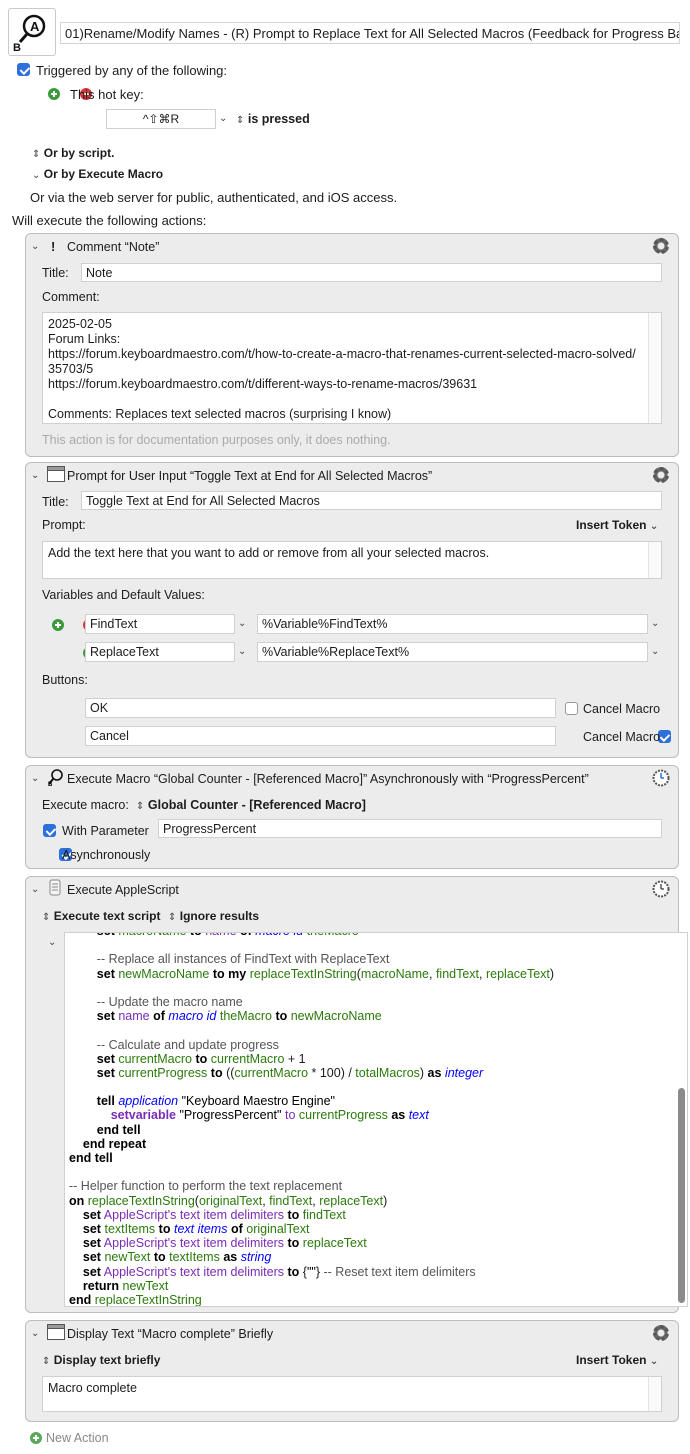  I want to click on results-mode-label: Ignore results, so click(219, 916).